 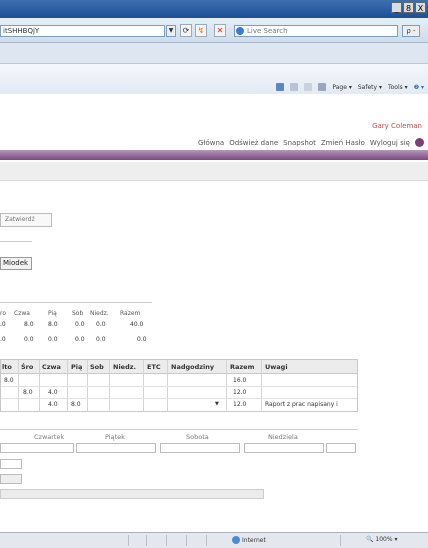 I want to click on summary-col-header: Pią, so click(x=52, y=313).